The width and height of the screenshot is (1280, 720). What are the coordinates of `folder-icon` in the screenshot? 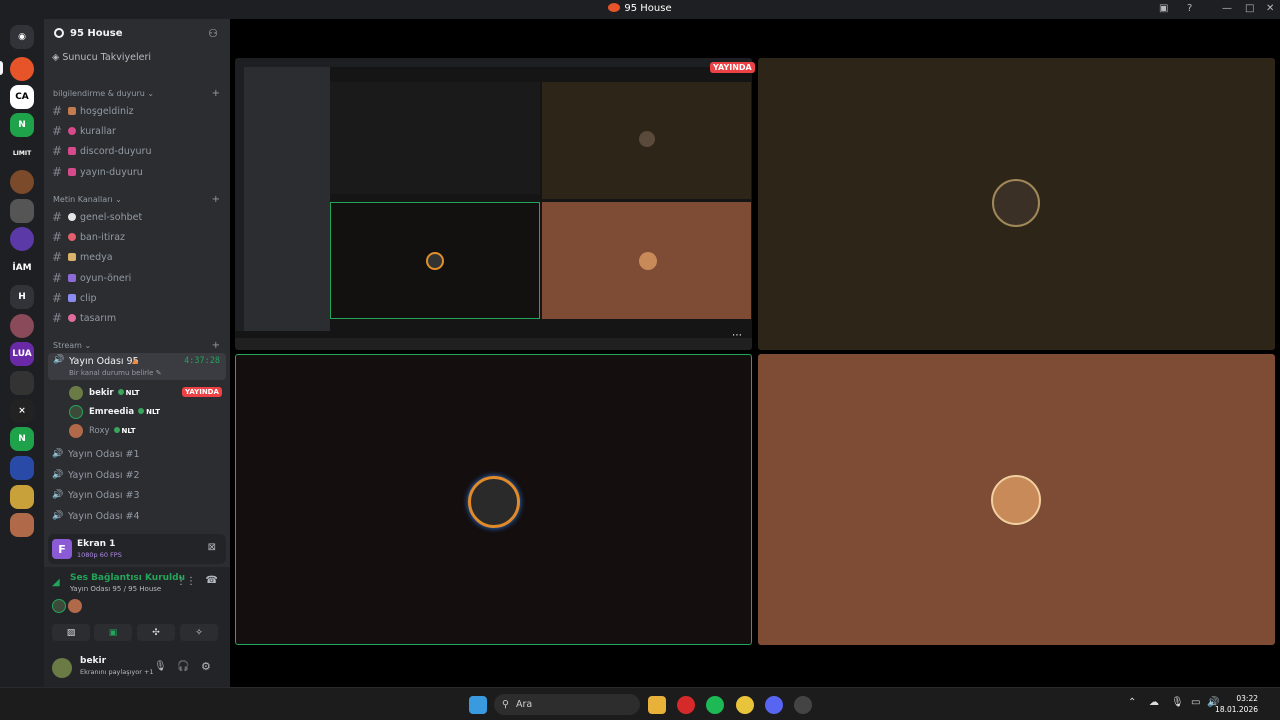 It's located at (72, 257).